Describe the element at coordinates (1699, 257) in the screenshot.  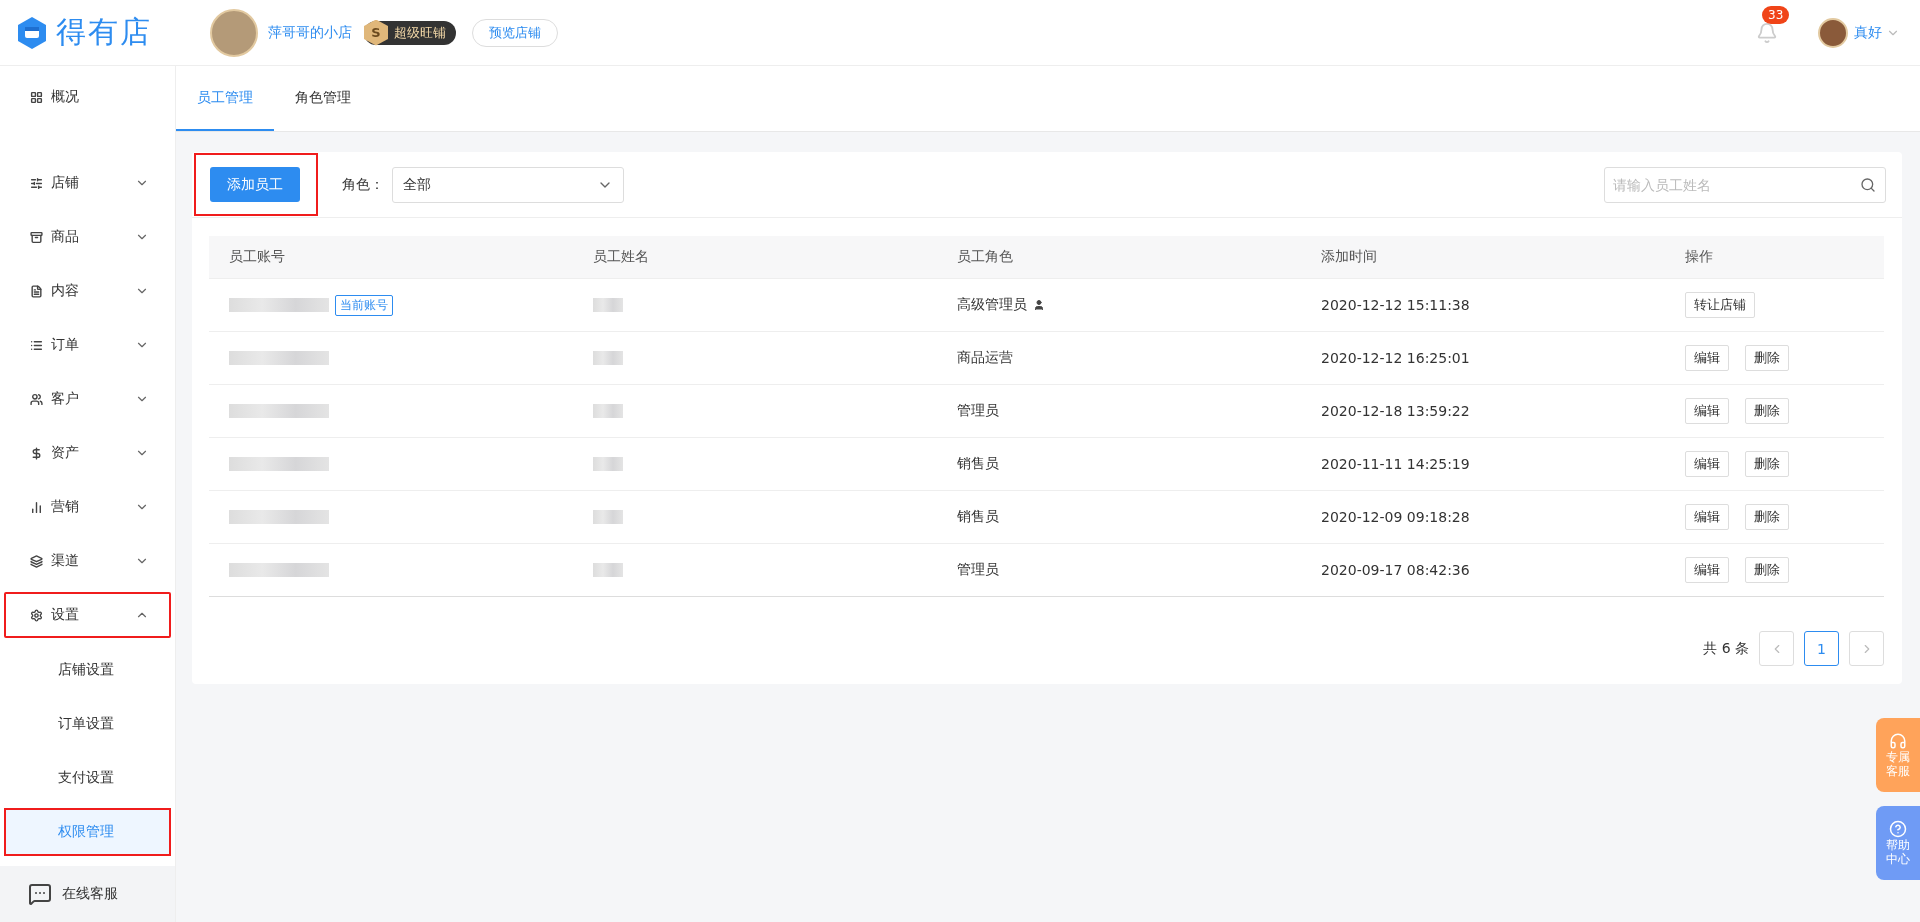
I see `column-header: 操作` at that location.